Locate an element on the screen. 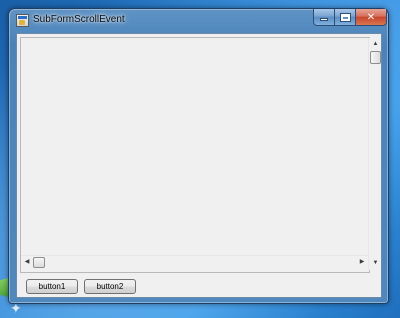  maximize-icon is located at coordinates (345, 17).